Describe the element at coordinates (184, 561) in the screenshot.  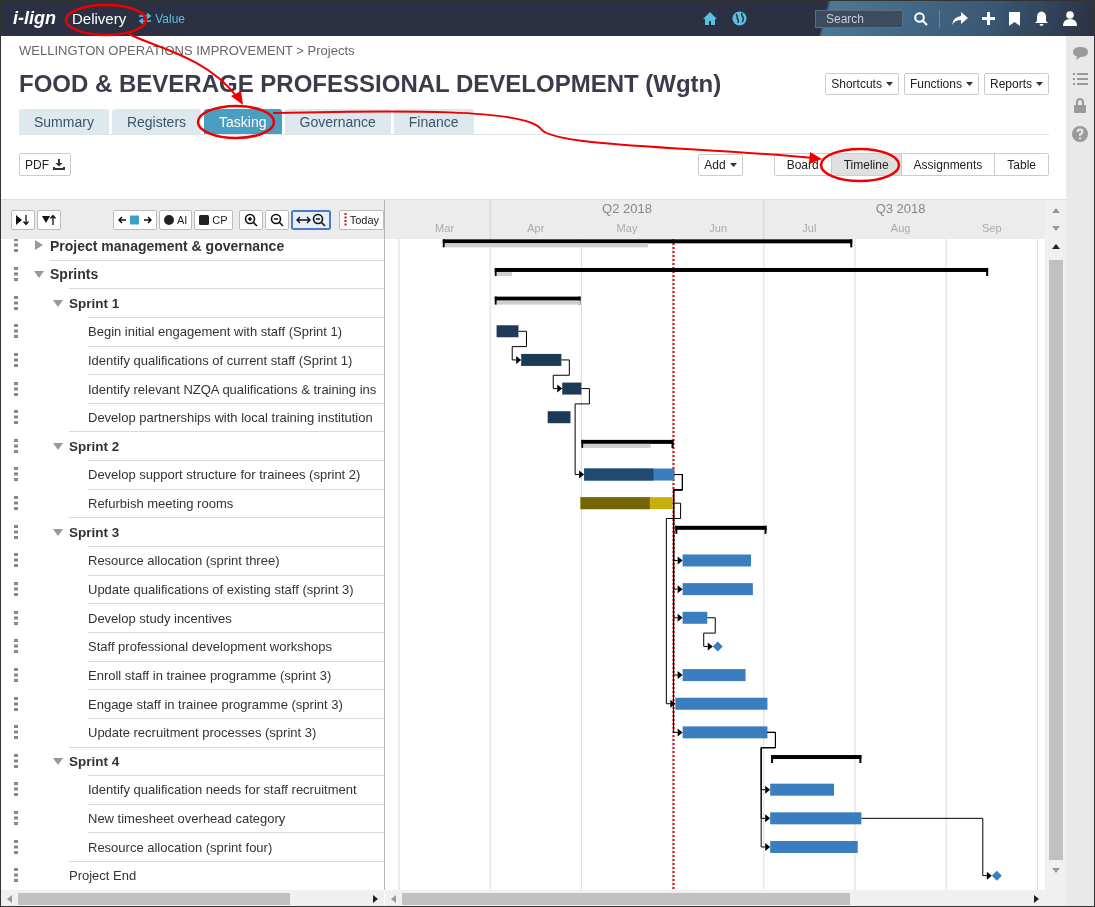
I see `task-name: Resource allocation (sprint three)` at that location.